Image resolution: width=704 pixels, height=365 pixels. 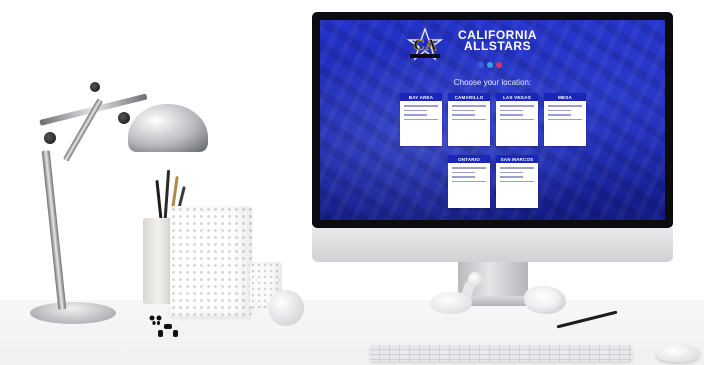 I want to click on location-card-ontario: ONTARIO, so click(x=469, y=181).